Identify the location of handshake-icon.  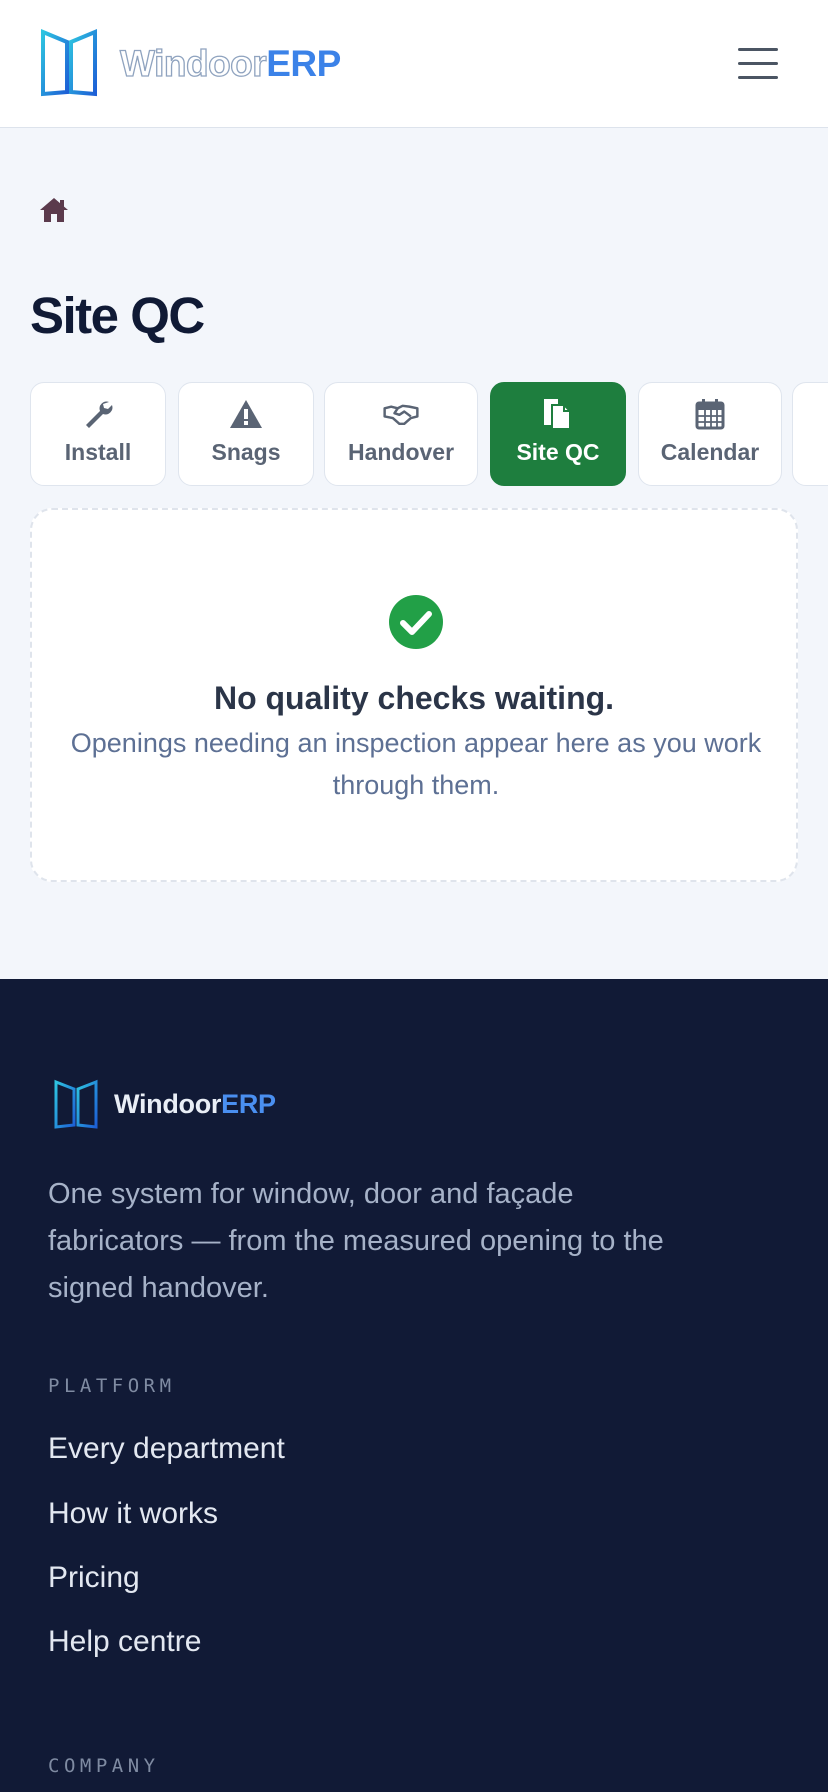
(401, 414).